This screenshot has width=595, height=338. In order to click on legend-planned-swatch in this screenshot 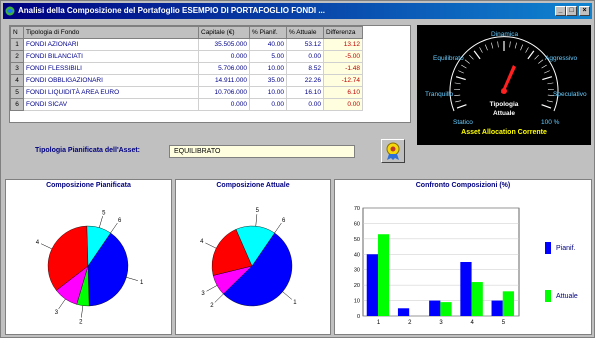, I will do `click(548, 248)`.